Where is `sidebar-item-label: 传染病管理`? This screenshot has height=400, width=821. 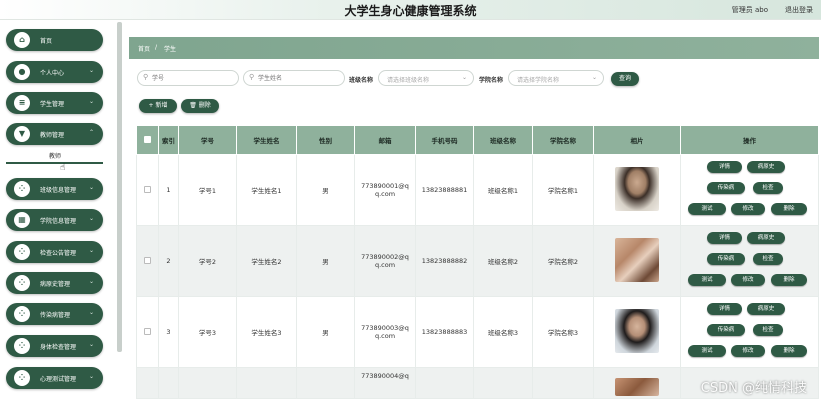 sidebar-item-label: 传染病管理 is located at coordinates (55, 315).